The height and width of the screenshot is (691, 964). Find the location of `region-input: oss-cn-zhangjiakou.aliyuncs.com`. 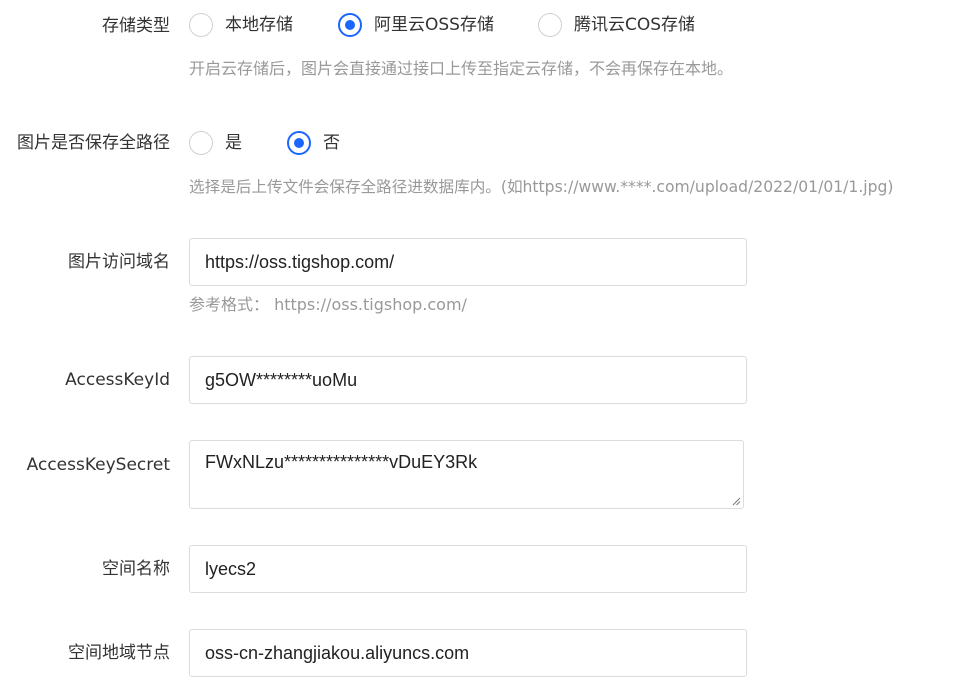

region-input: oss-cn-zhangjiakou.aliyuncs.com is located at coordinates (468, 653).